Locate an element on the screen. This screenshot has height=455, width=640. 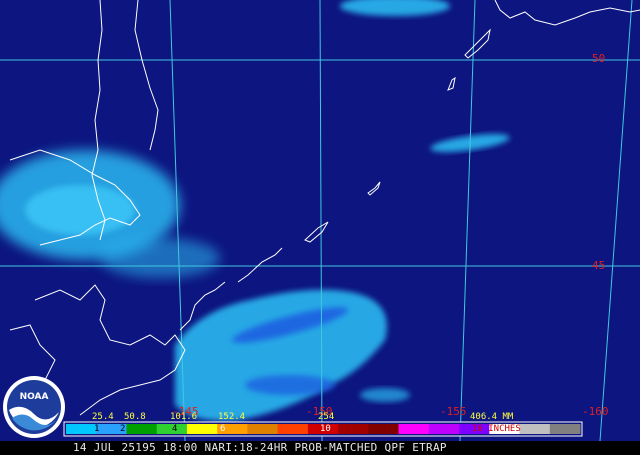
latitude-label-45: 45 is located at coordinates (599, 265).